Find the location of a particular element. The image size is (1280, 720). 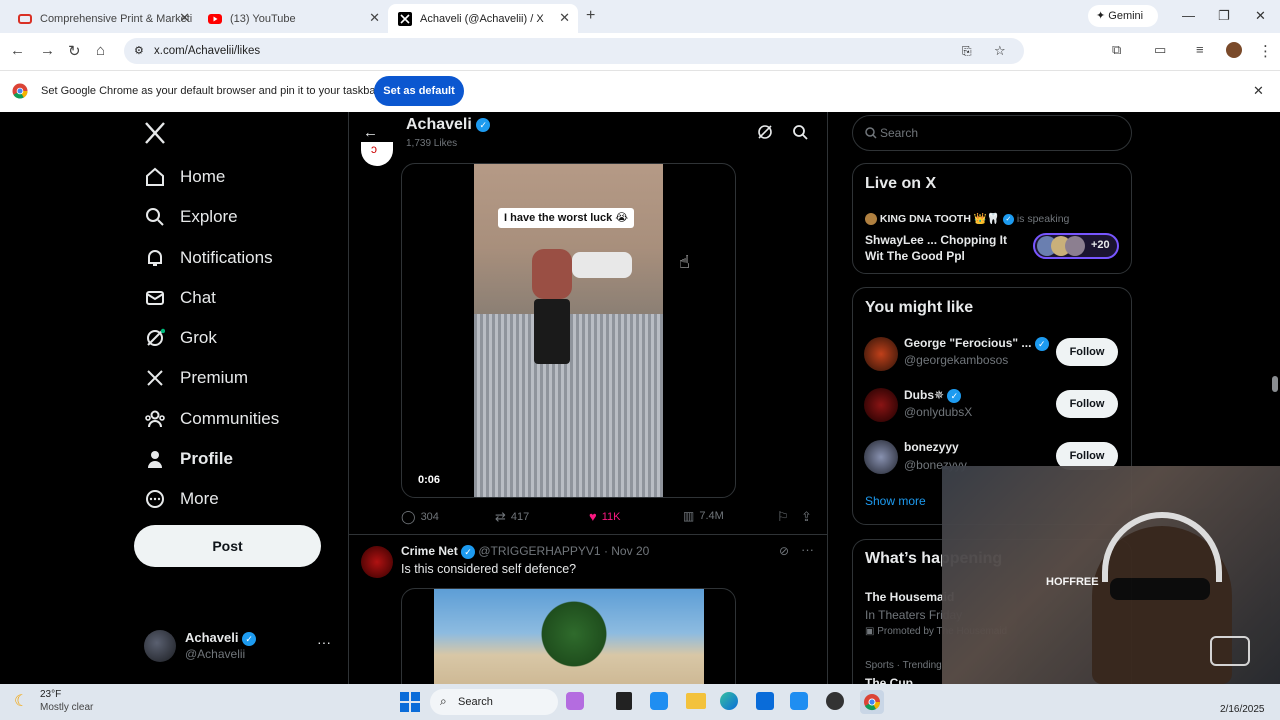

sidebar-item-premium: Premium is located at coordinates (196, 378).